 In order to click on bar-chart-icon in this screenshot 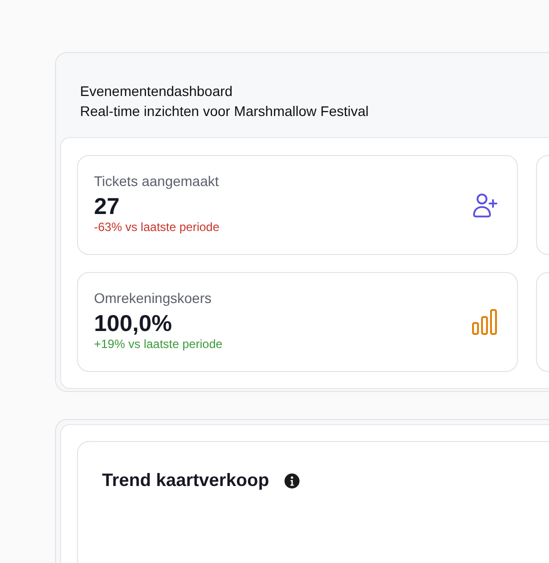, I will do `click(485, 322)`.